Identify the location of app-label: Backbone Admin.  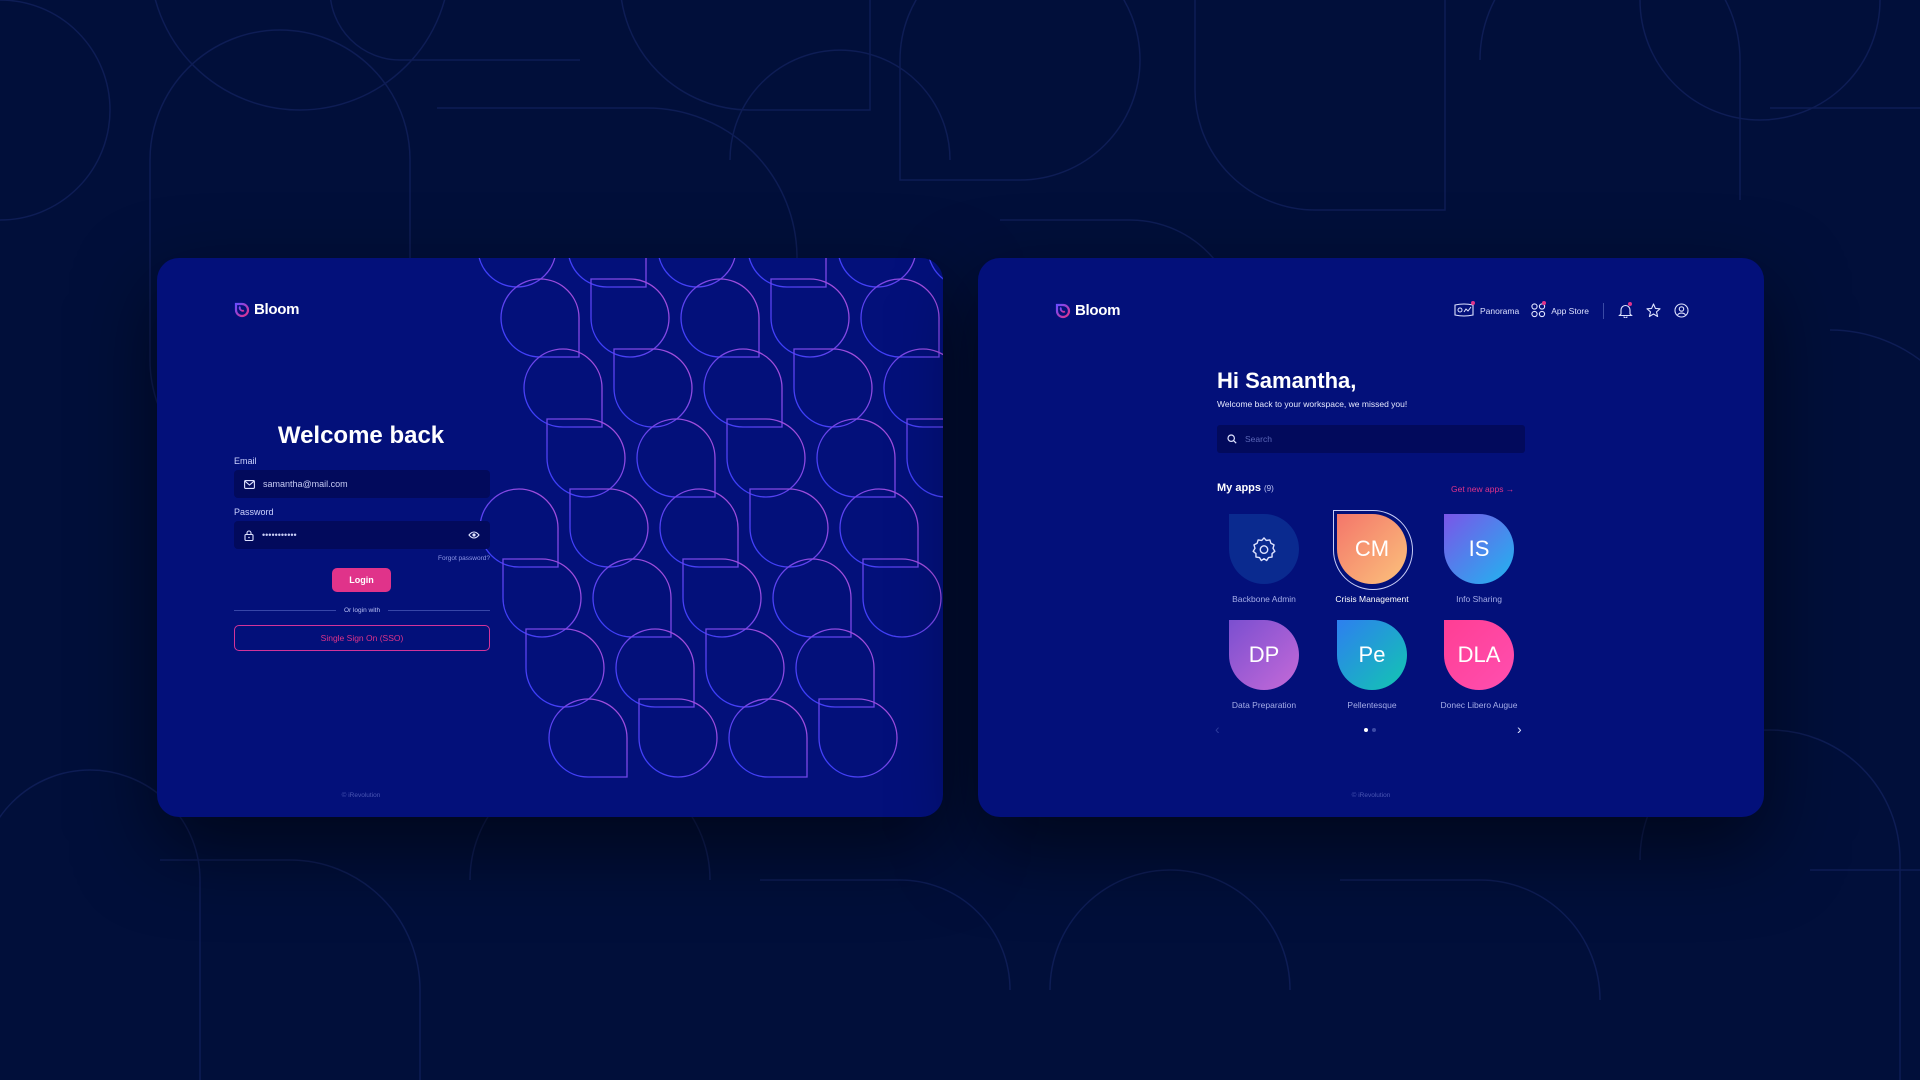
(1264, 599).